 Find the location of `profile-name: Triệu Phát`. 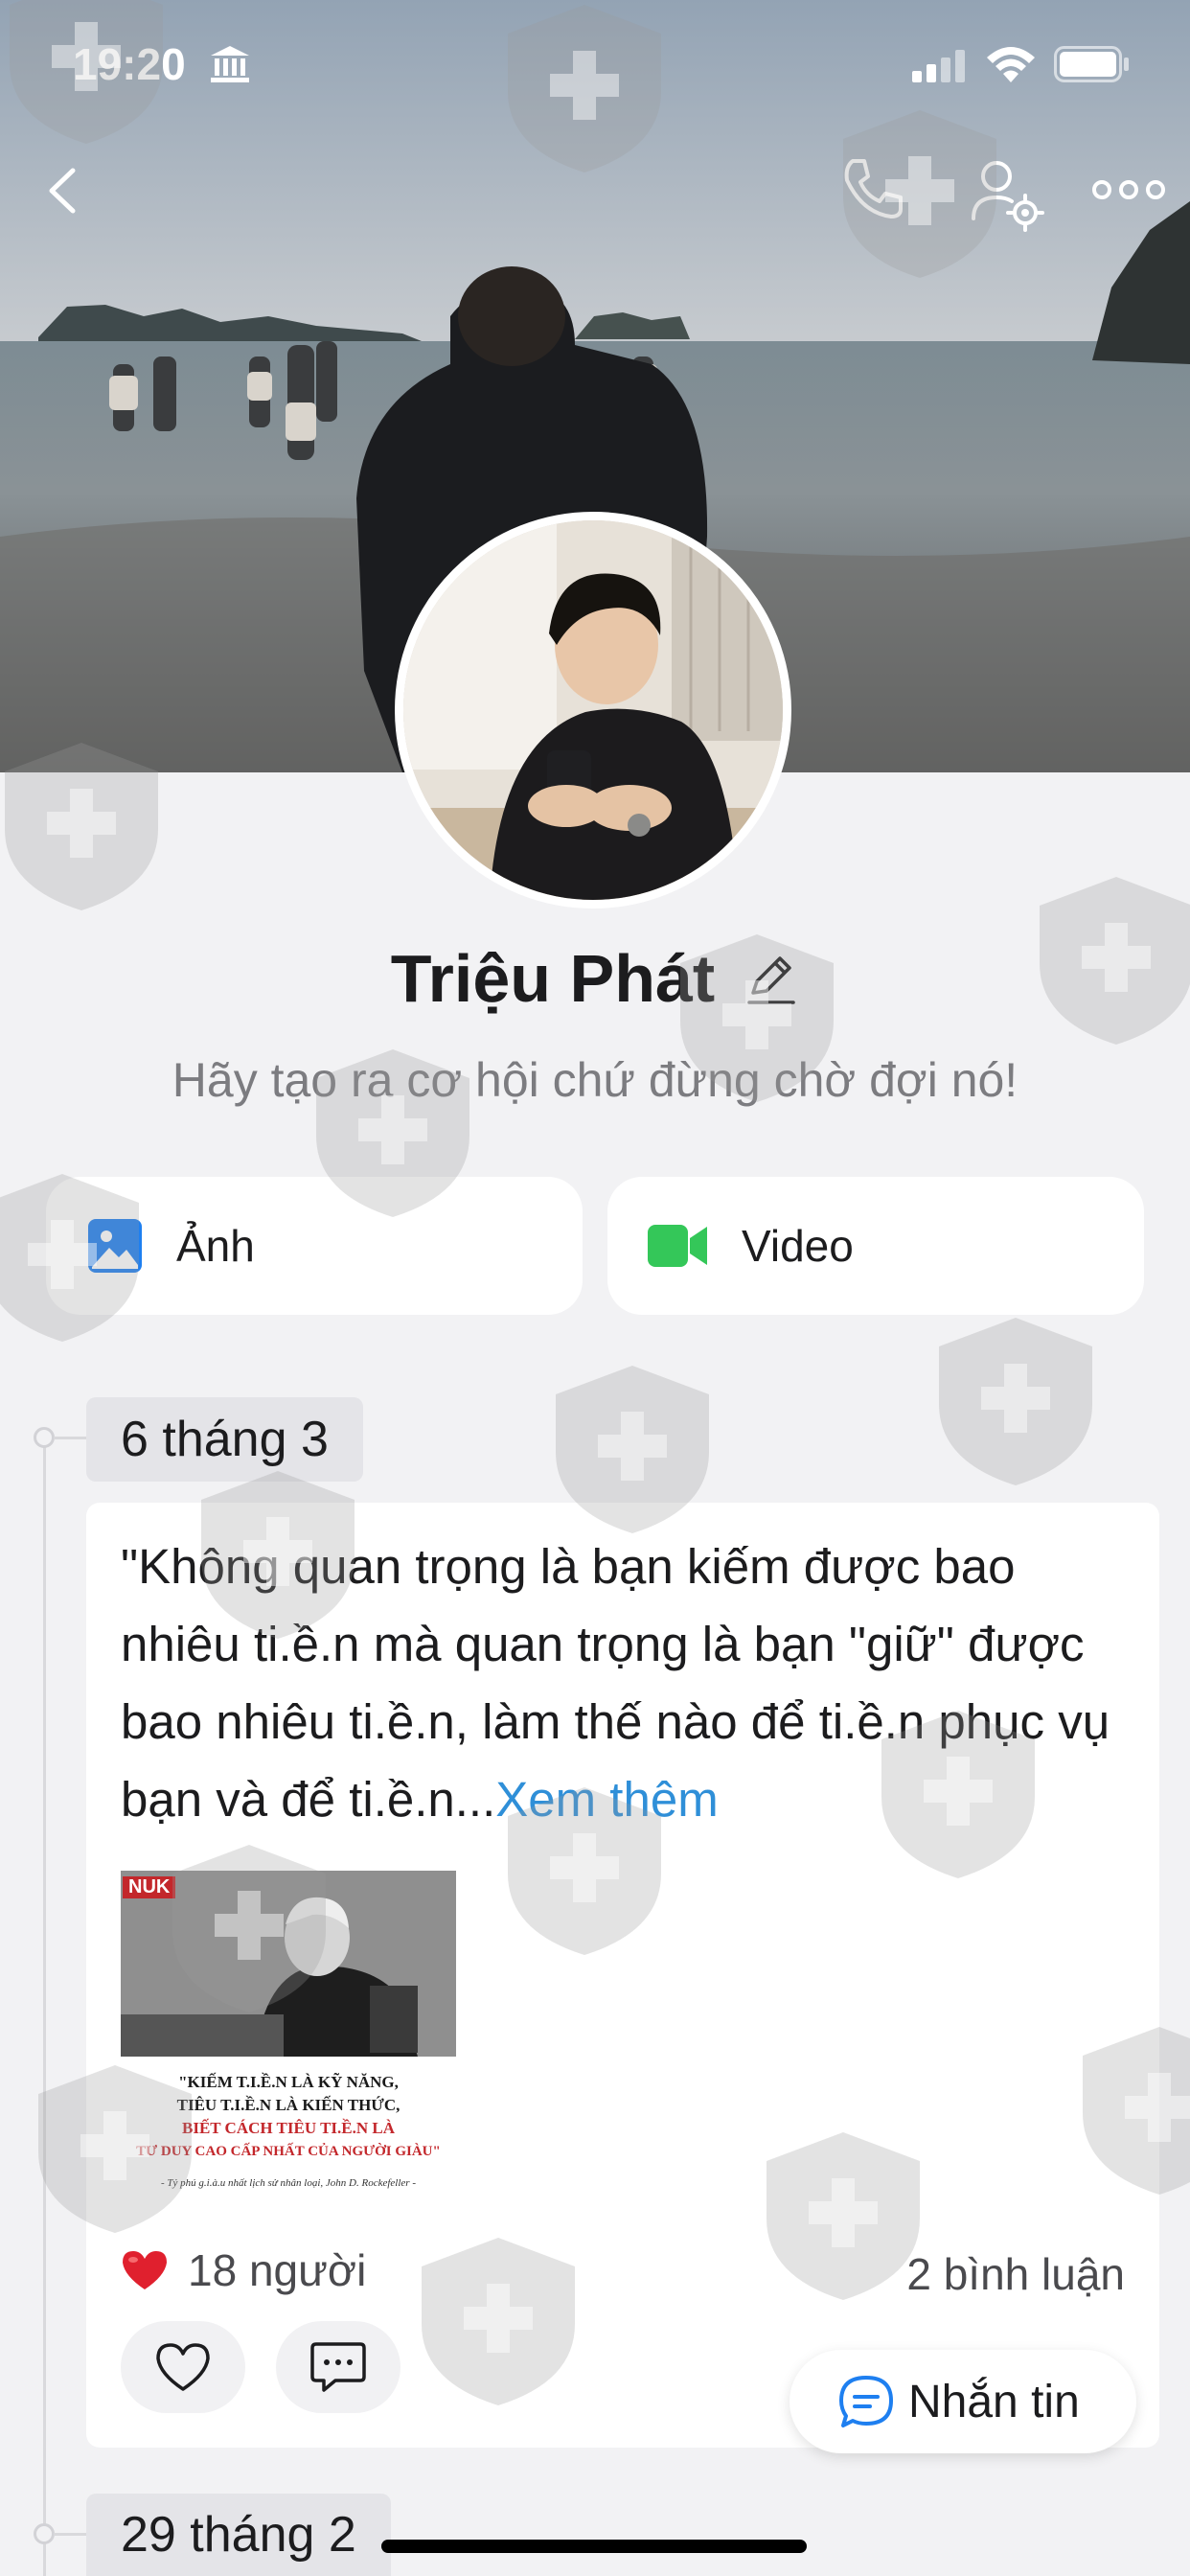

profile-name: Triệu Phát is located at coordinates (553, 978).